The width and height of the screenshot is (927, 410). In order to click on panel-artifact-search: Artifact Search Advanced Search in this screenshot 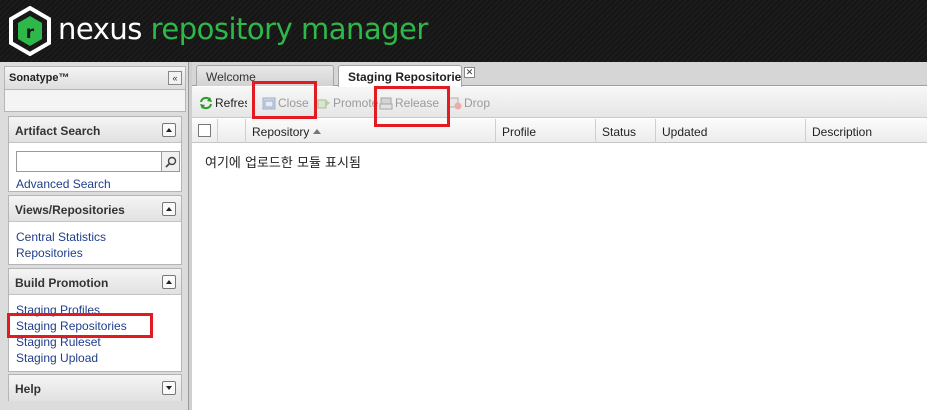, I will do `click(95, 154)`.